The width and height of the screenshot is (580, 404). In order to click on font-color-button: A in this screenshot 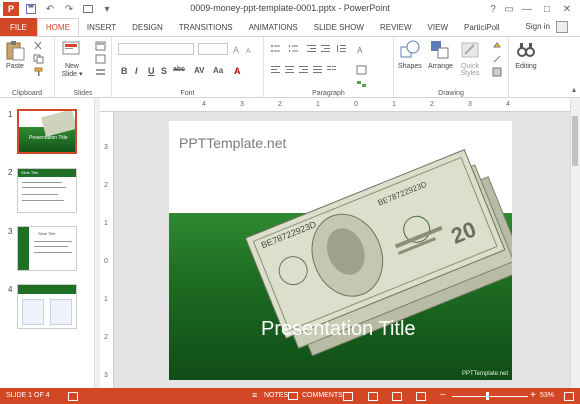, I will do `click(237, 71)`.